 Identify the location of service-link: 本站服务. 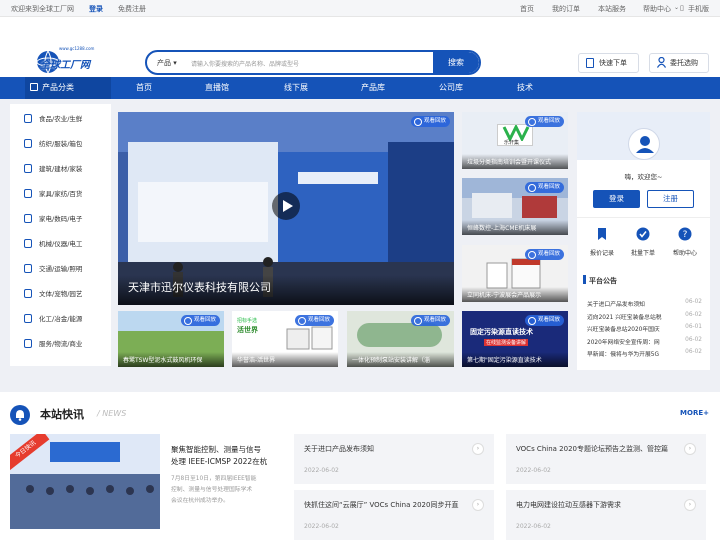
(612, 9).